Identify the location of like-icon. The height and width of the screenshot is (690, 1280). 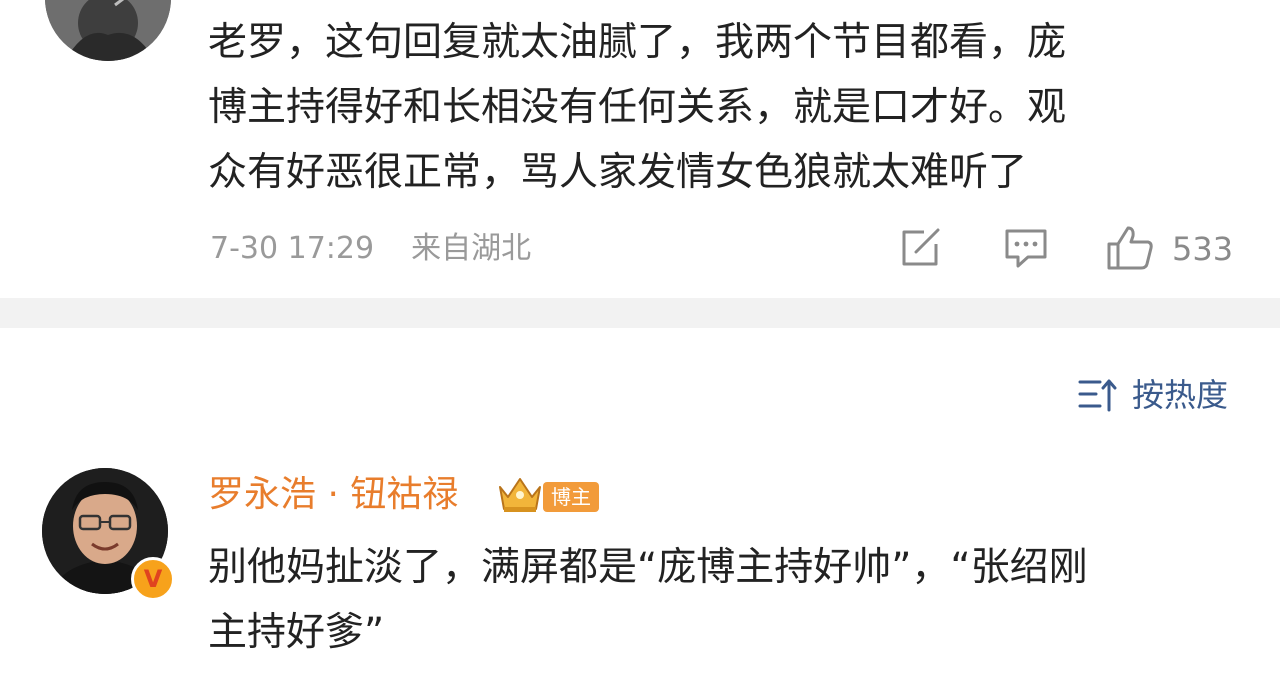
(1130, 248).